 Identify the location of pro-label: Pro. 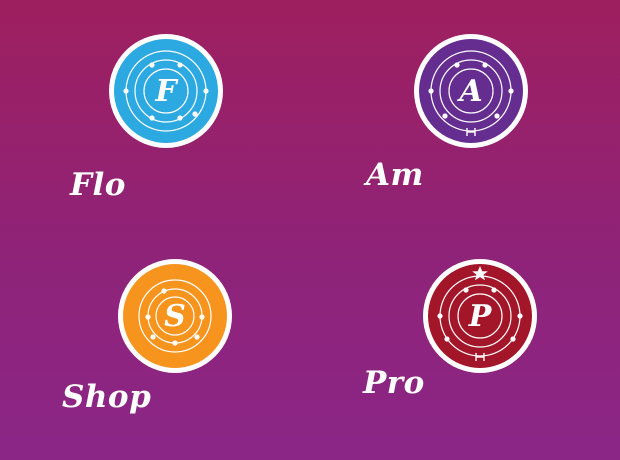
(394, 383).